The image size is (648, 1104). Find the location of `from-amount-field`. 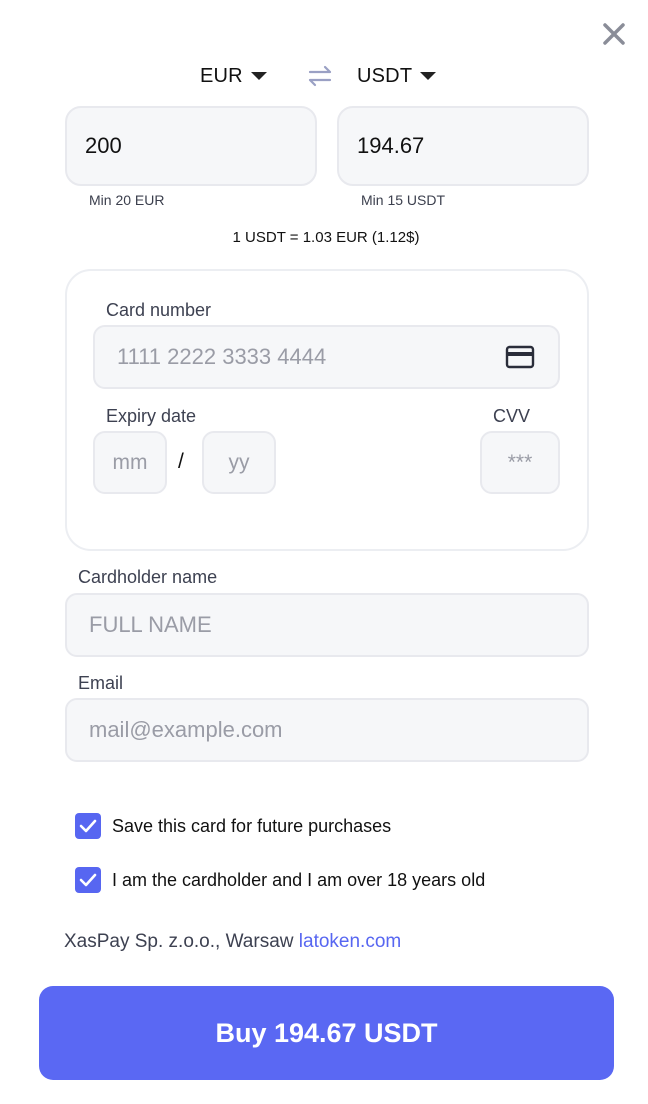

from-amount-field is located at coordinates (191, 146).